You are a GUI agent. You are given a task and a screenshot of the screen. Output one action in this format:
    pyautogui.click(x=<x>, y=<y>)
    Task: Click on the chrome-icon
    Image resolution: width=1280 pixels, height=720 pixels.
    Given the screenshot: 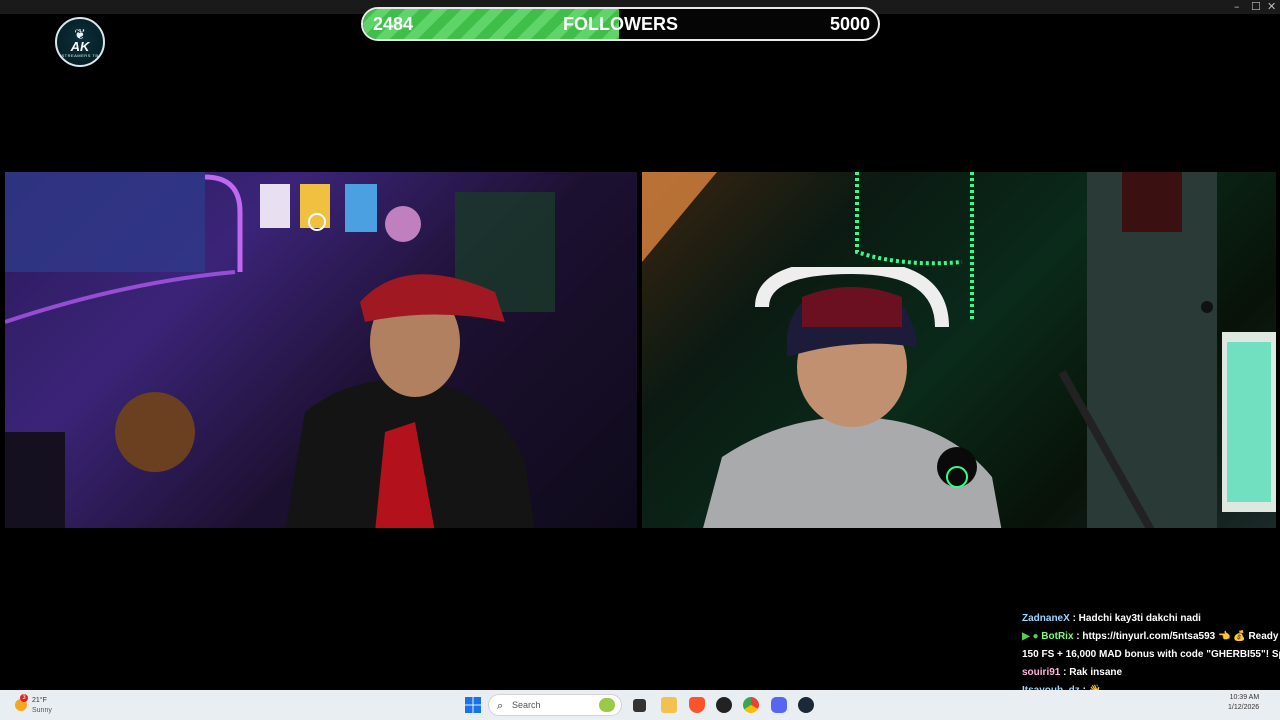 What is the action you would take?
    pyautogui.click(x=751, y=705)
    